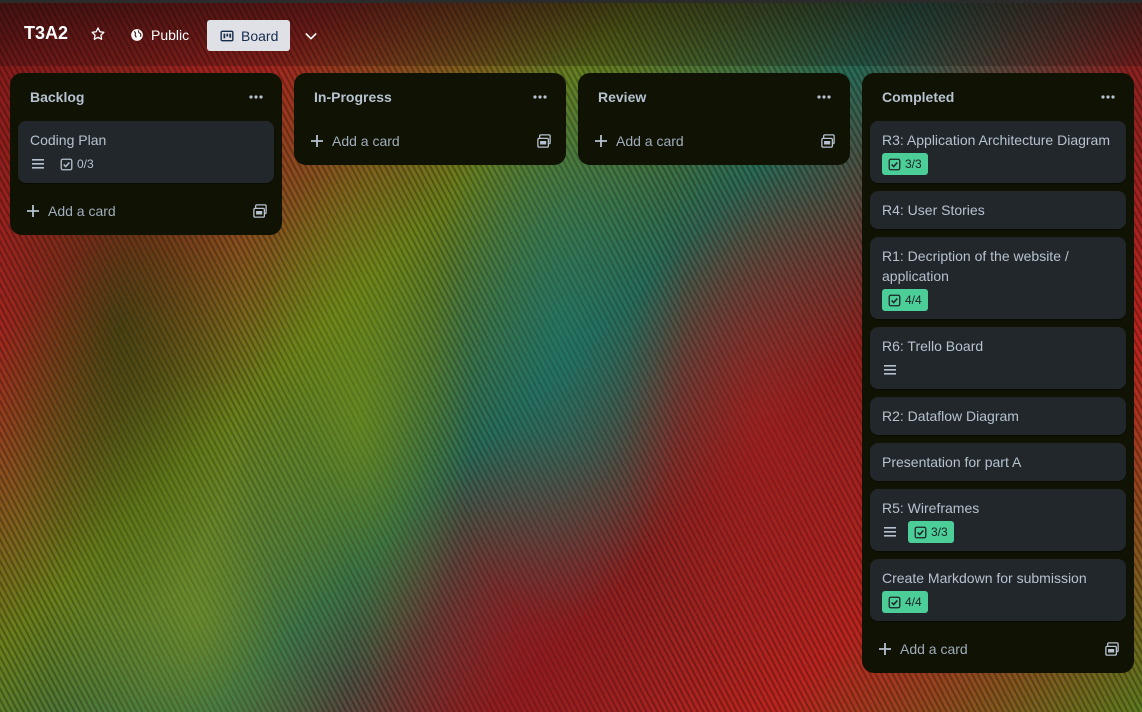 Image resolution: width=1142 pixels, height=712 pixels. Describe the element at coordinates (137, 35) in the screenshot. I see `globe-icon` at that location.